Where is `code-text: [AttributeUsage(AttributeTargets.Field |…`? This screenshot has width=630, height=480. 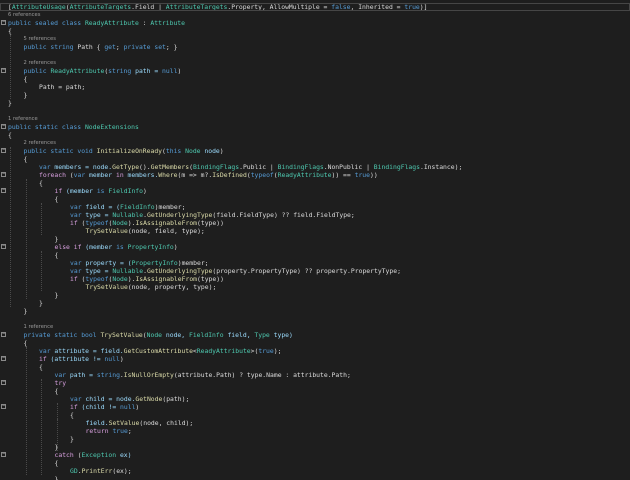
code-text: [AttributeUsage(AttributeTargets.Field |… is located at coordinates (217, 7).